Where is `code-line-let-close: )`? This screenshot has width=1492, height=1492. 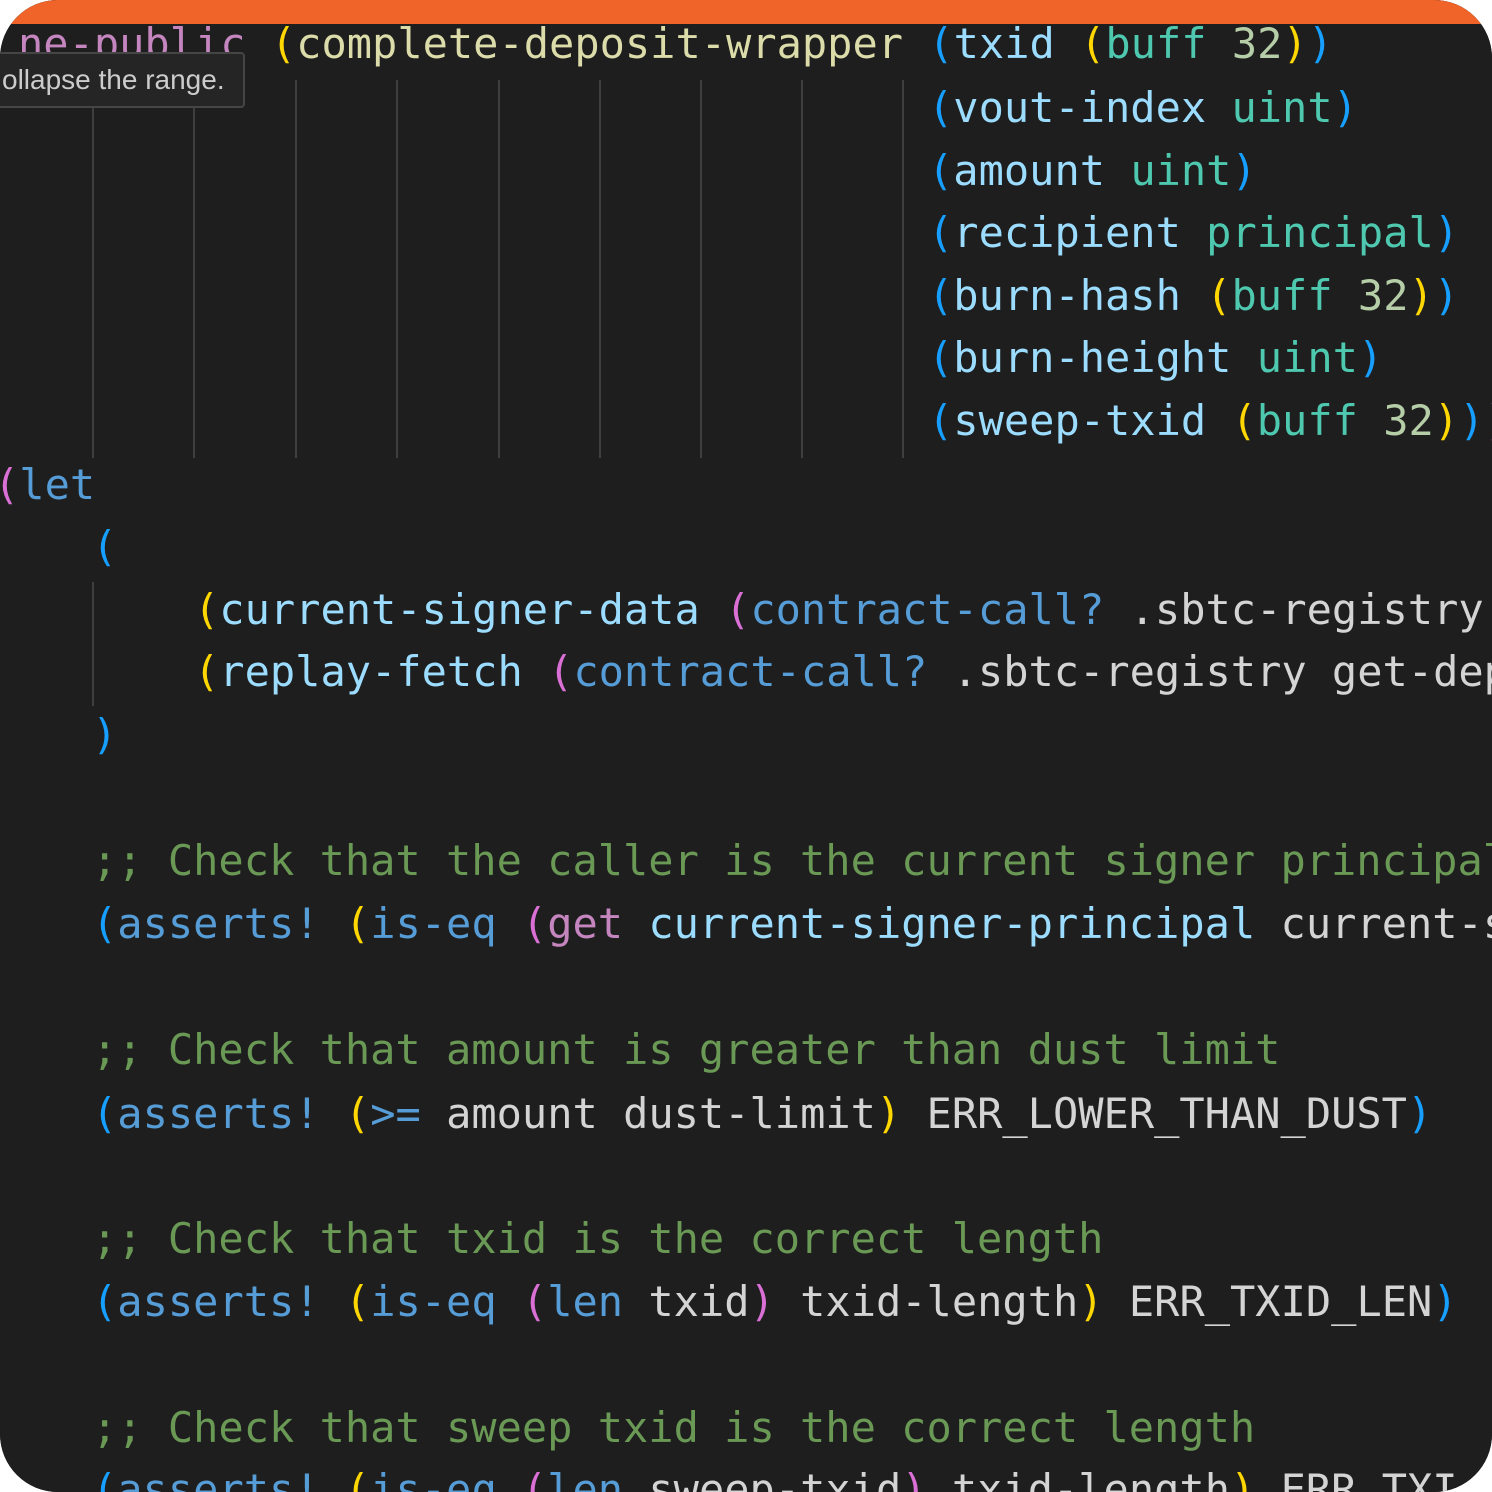
code-line-let-close: ) is located at coordinates (104, 735).